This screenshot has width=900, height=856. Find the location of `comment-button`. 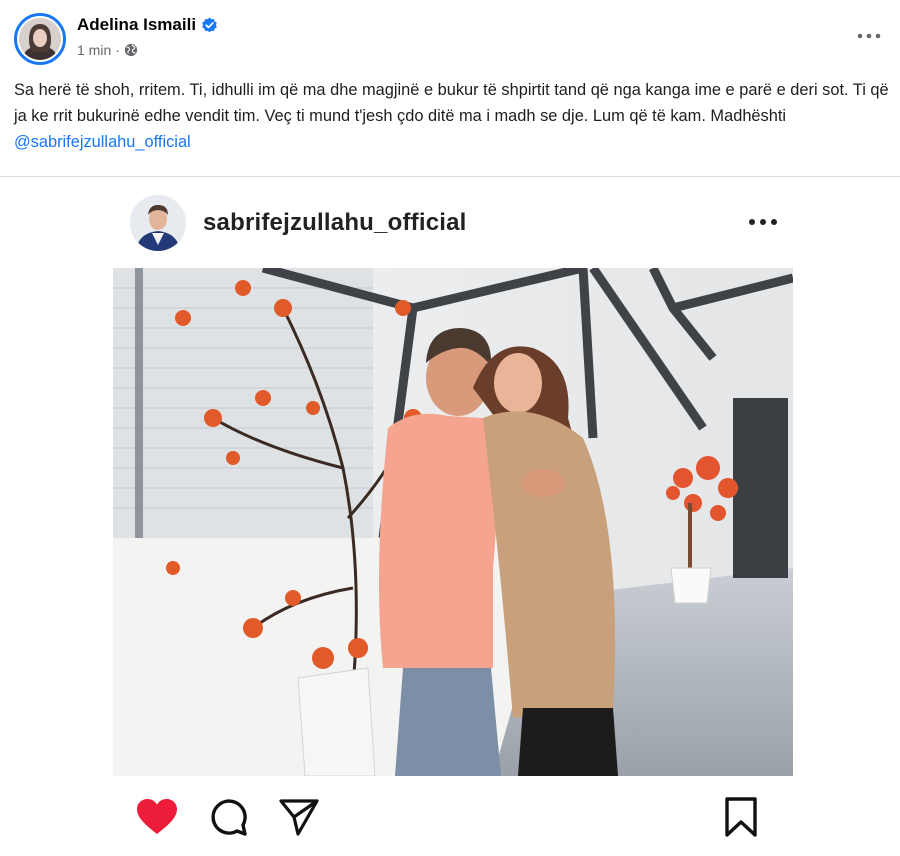

comment-button is located at coordinates (229, 817).